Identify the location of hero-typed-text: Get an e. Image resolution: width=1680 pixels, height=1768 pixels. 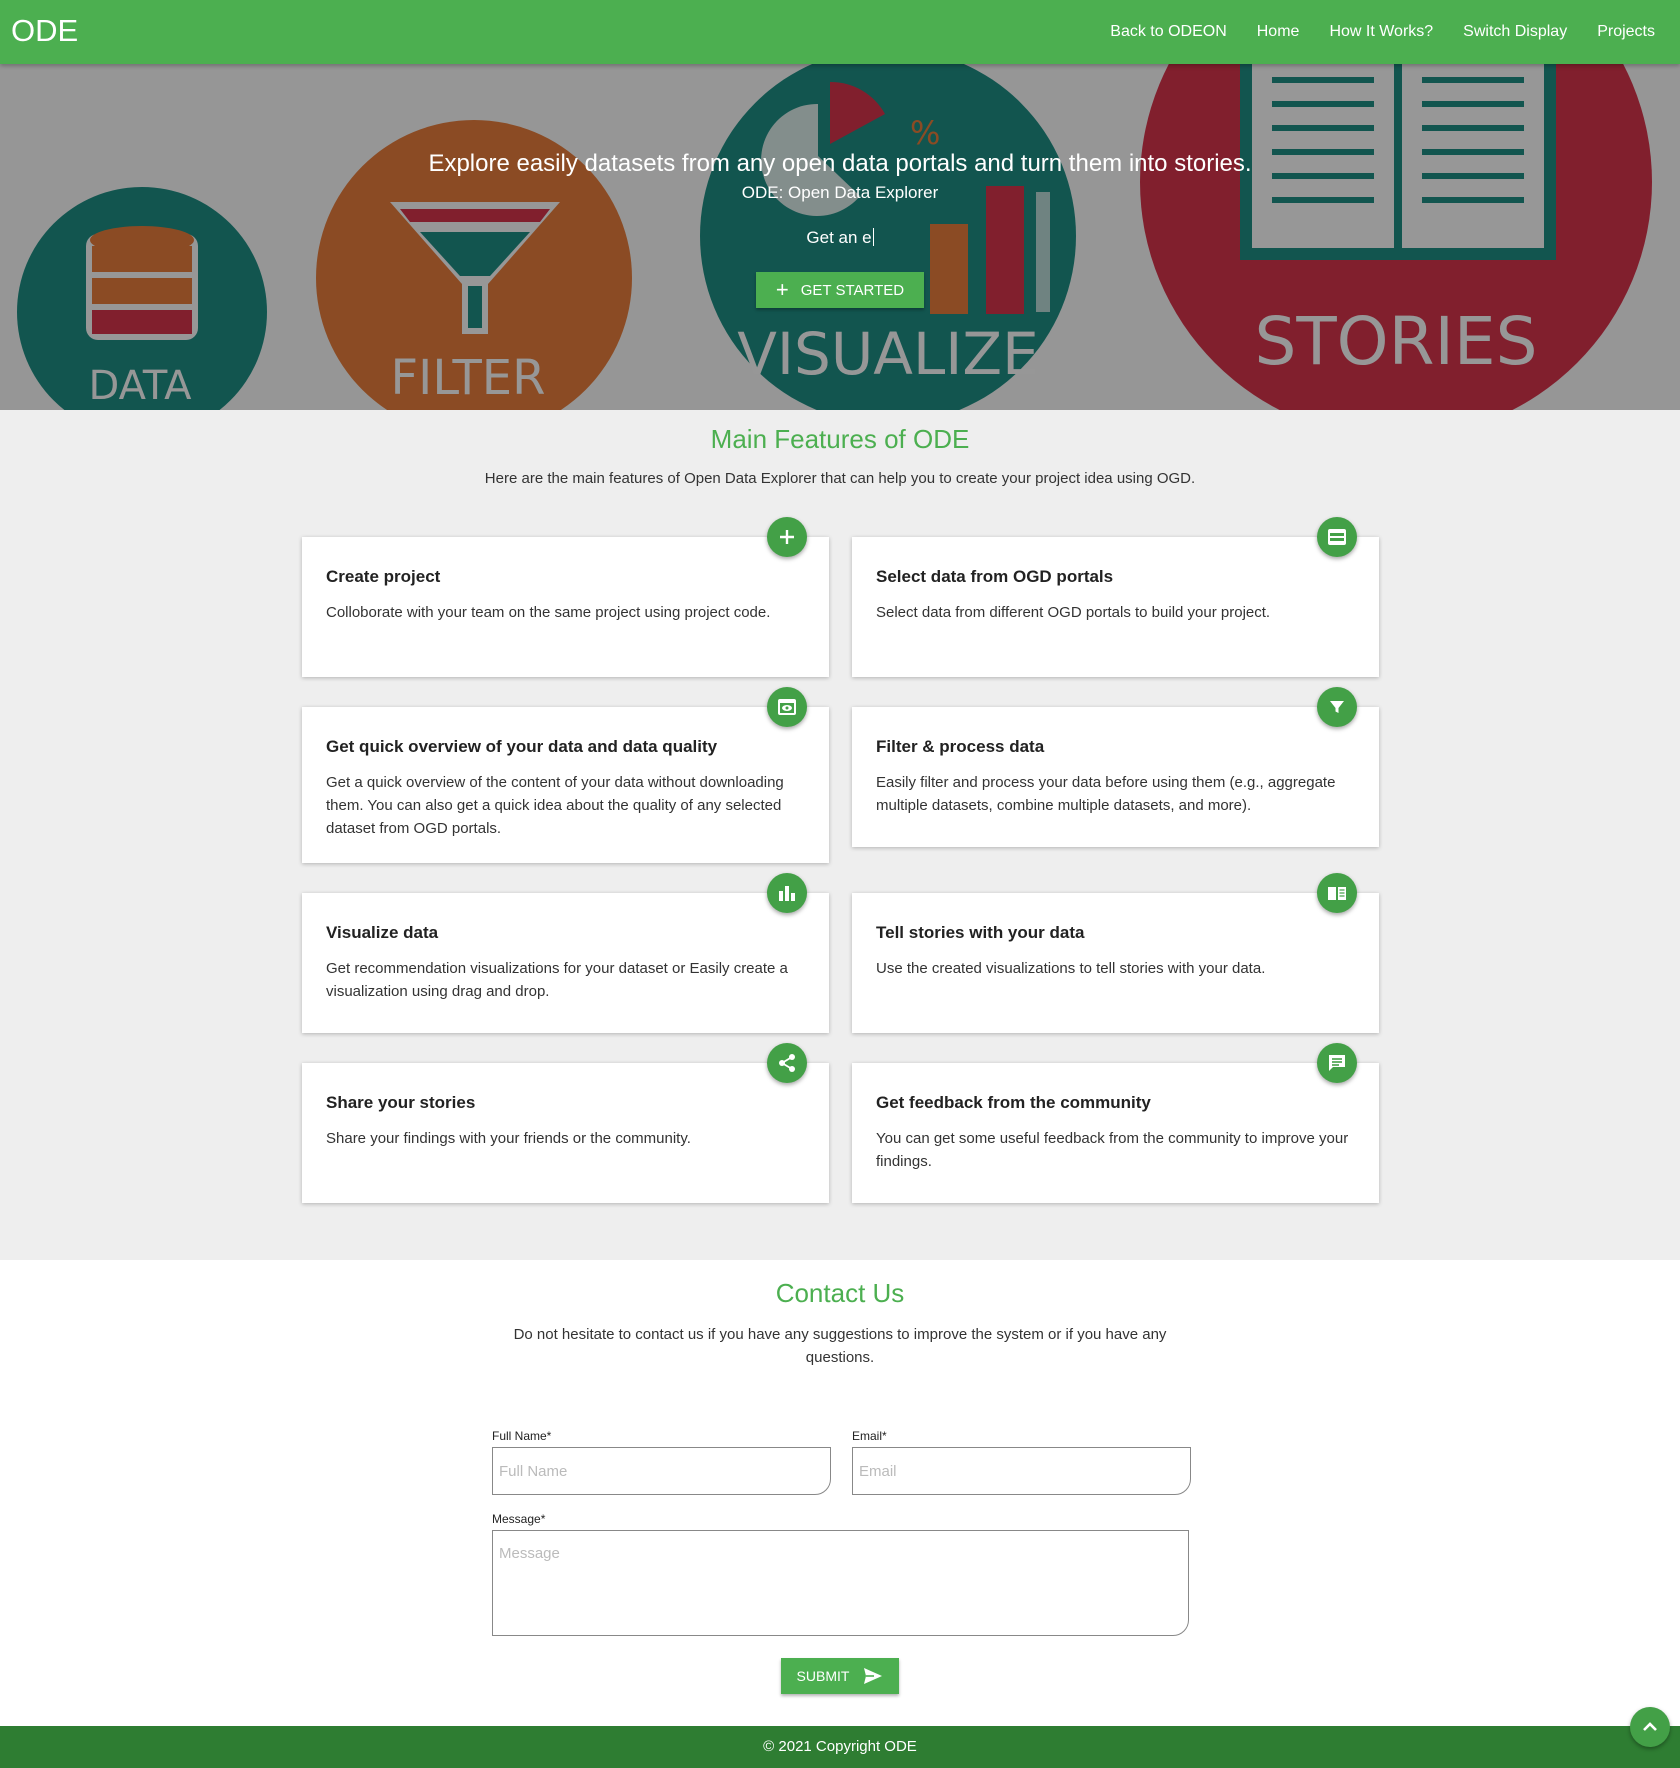
(840, 238).